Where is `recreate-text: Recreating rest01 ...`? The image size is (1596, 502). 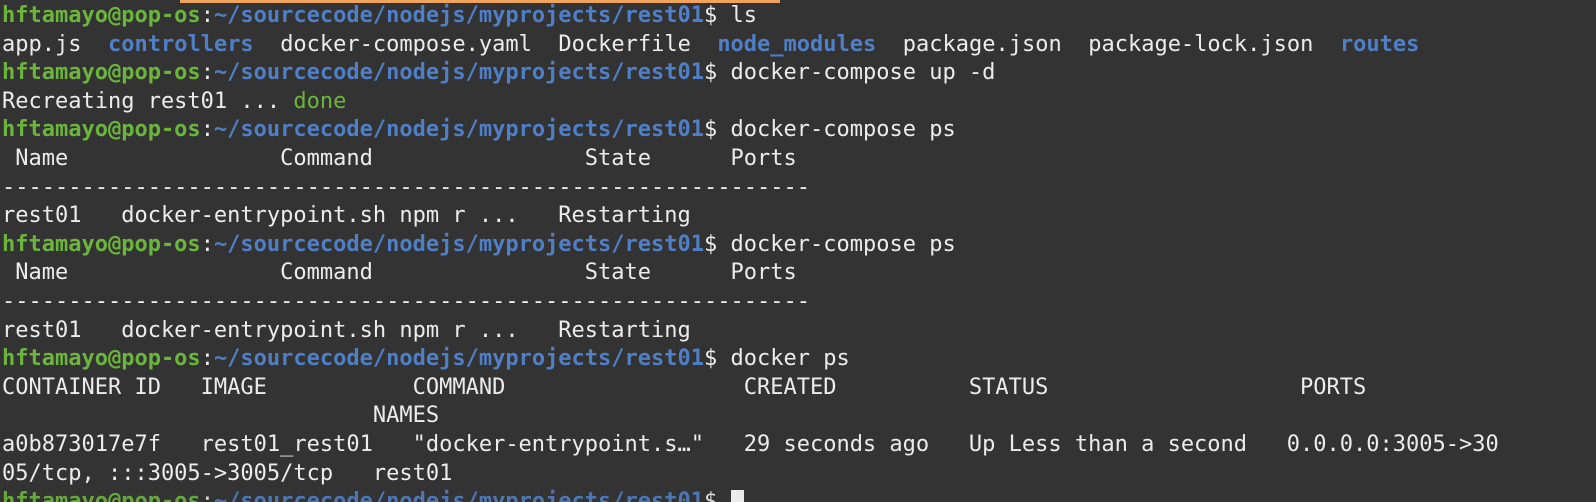
recreate-text: Recreating rest01 ... is located at coordinates (148, 101).